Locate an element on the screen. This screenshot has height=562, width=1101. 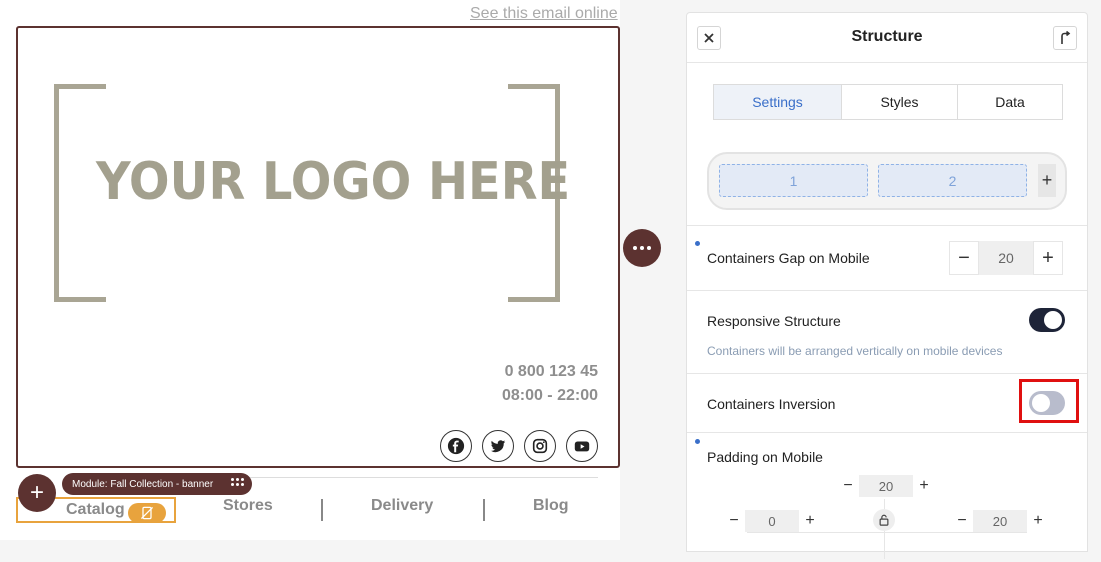
twitter-icon is located at coordinates (498, 446).